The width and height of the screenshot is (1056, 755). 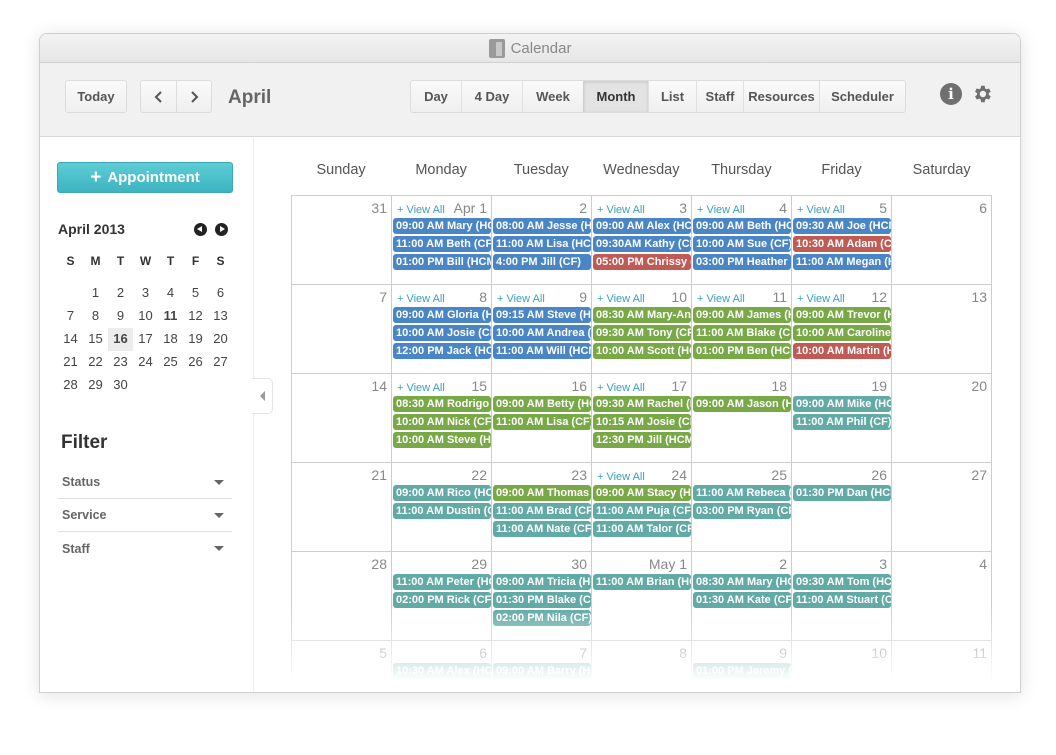 I want to click on tab-staff: Staff, so click(x=719, y=96).